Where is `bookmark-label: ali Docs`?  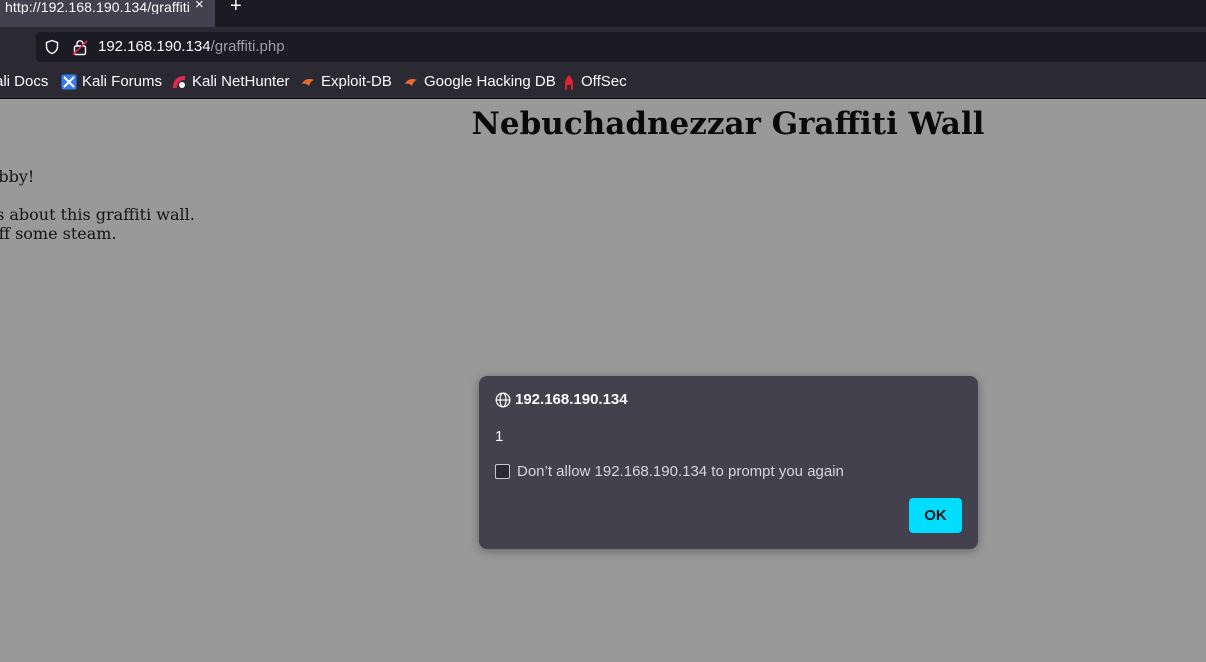 bookmark-label: ali Docs is located at coordinates (24, 81).